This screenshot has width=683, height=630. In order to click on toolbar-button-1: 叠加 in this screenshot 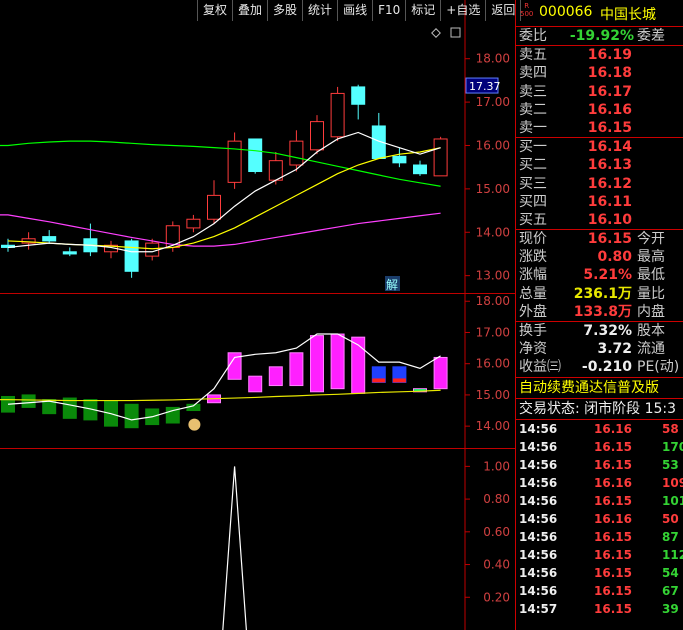, I will do `click(249, 10)`.